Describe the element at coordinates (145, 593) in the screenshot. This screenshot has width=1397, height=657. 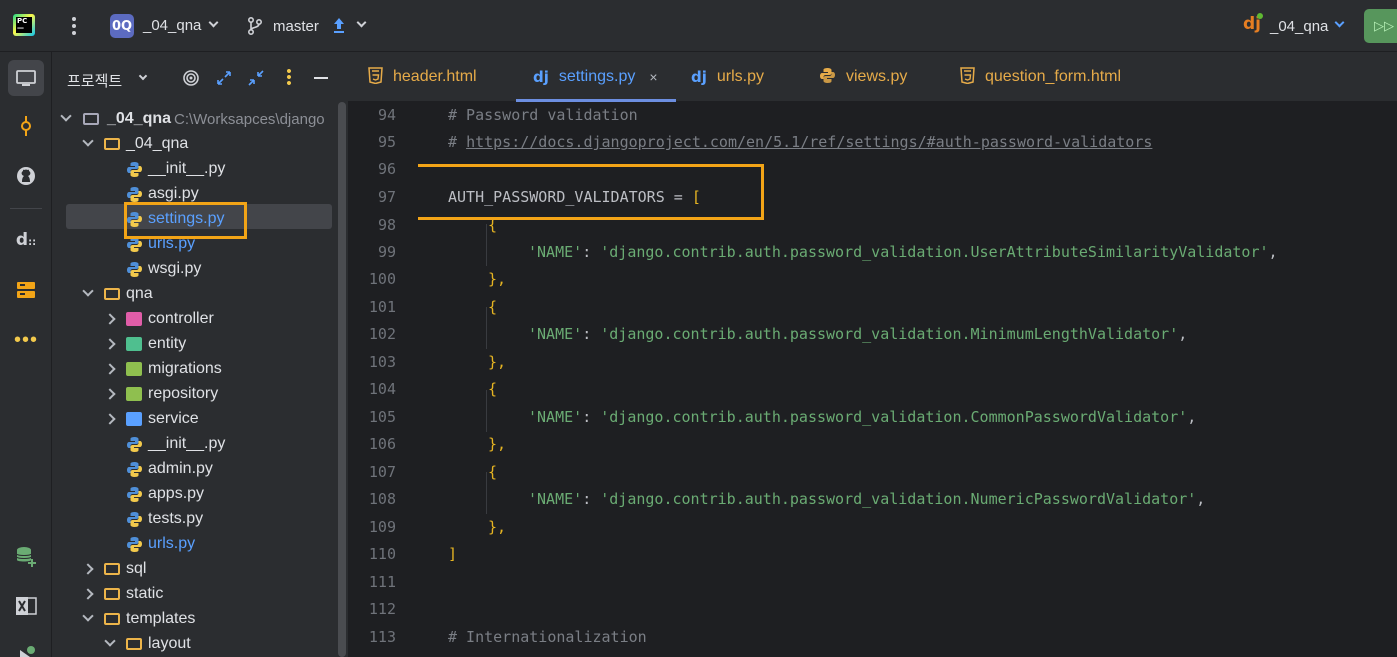
I see `tree-item-label: static` at that location.